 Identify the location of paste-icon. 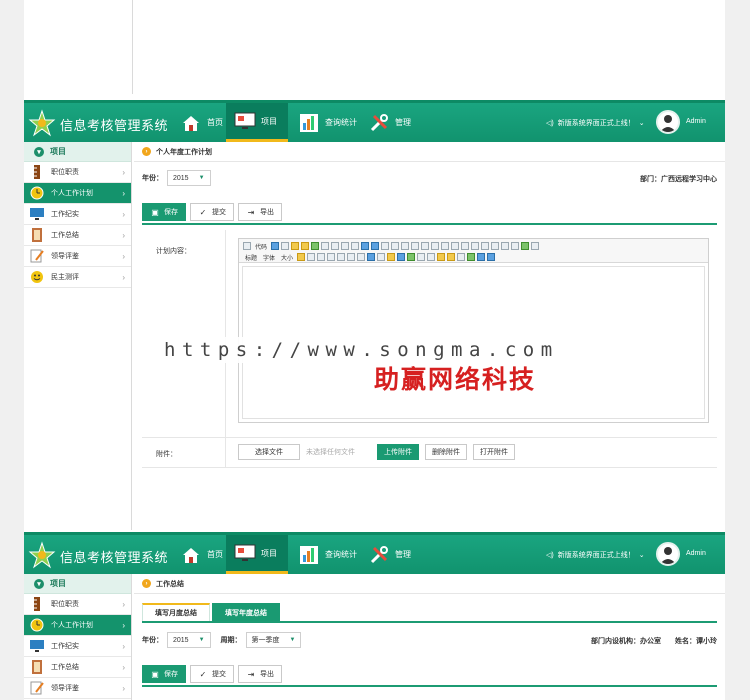
(325, 246).